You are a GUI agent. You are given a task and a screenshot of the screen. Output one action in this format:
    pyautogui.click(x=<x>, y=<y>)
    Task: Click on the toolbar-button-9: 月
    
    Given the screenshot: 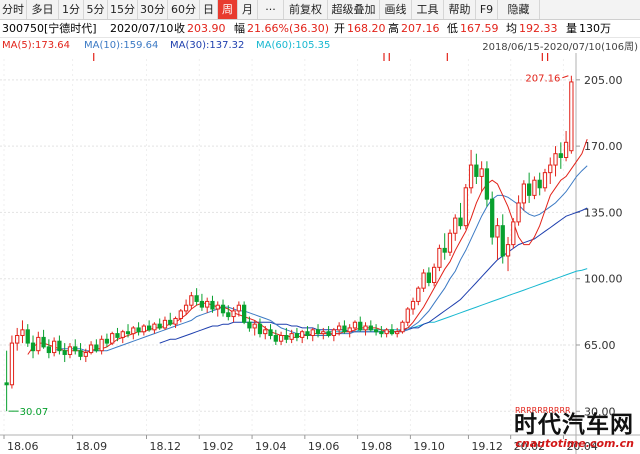 What is the action you would take?
    pyautogui.click(x=248, y=9)
    